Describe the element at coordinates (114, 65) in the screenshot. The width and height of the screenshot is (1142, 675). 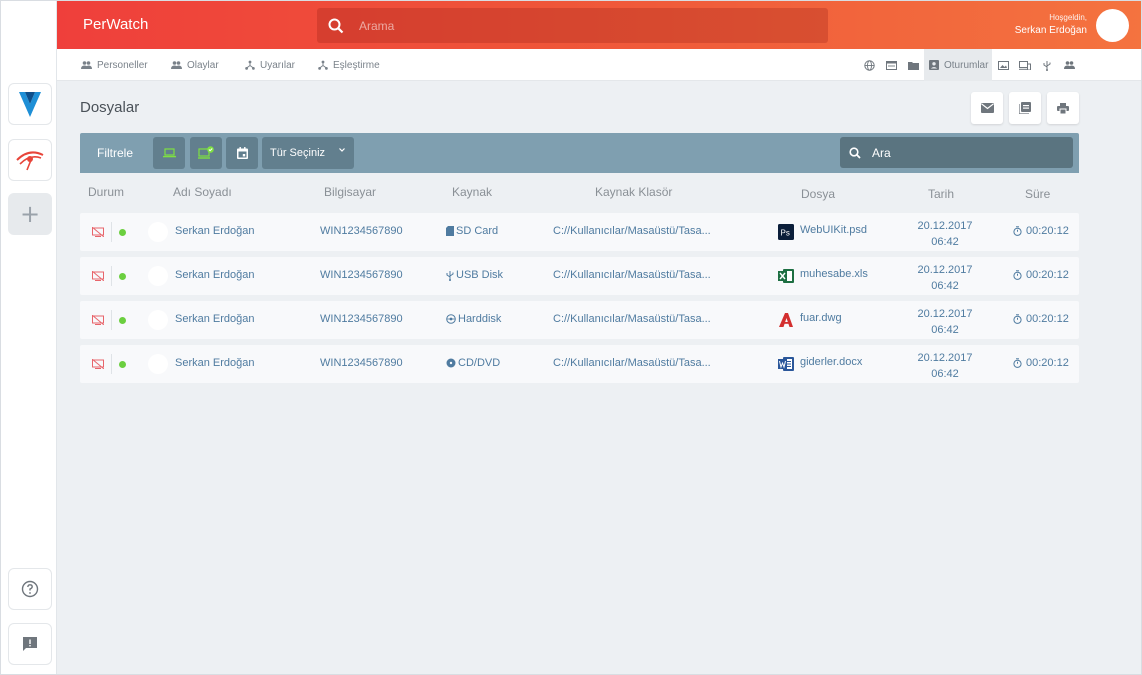
I see `nav-item-personeller: Personeller` at that location.